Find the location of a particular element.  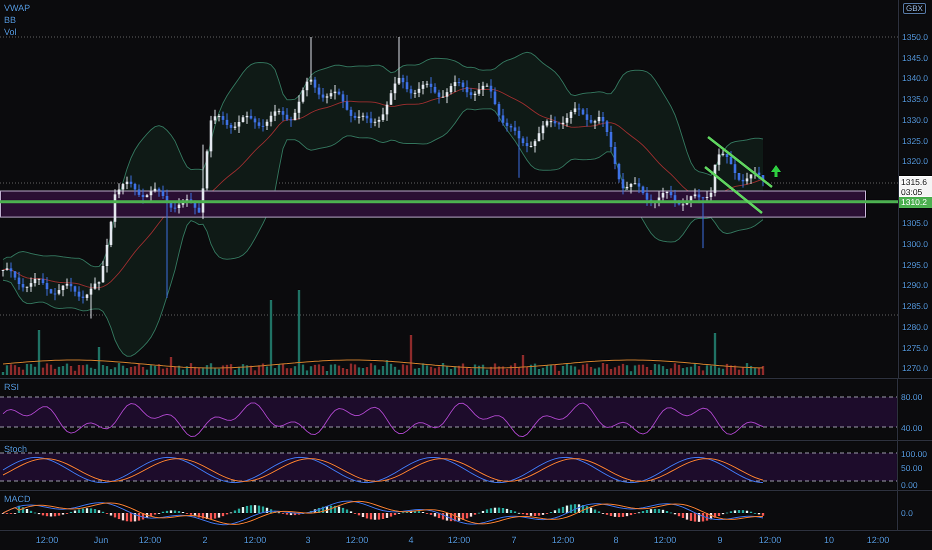

currency-badge: GBX is located at coordinates (914, 8).